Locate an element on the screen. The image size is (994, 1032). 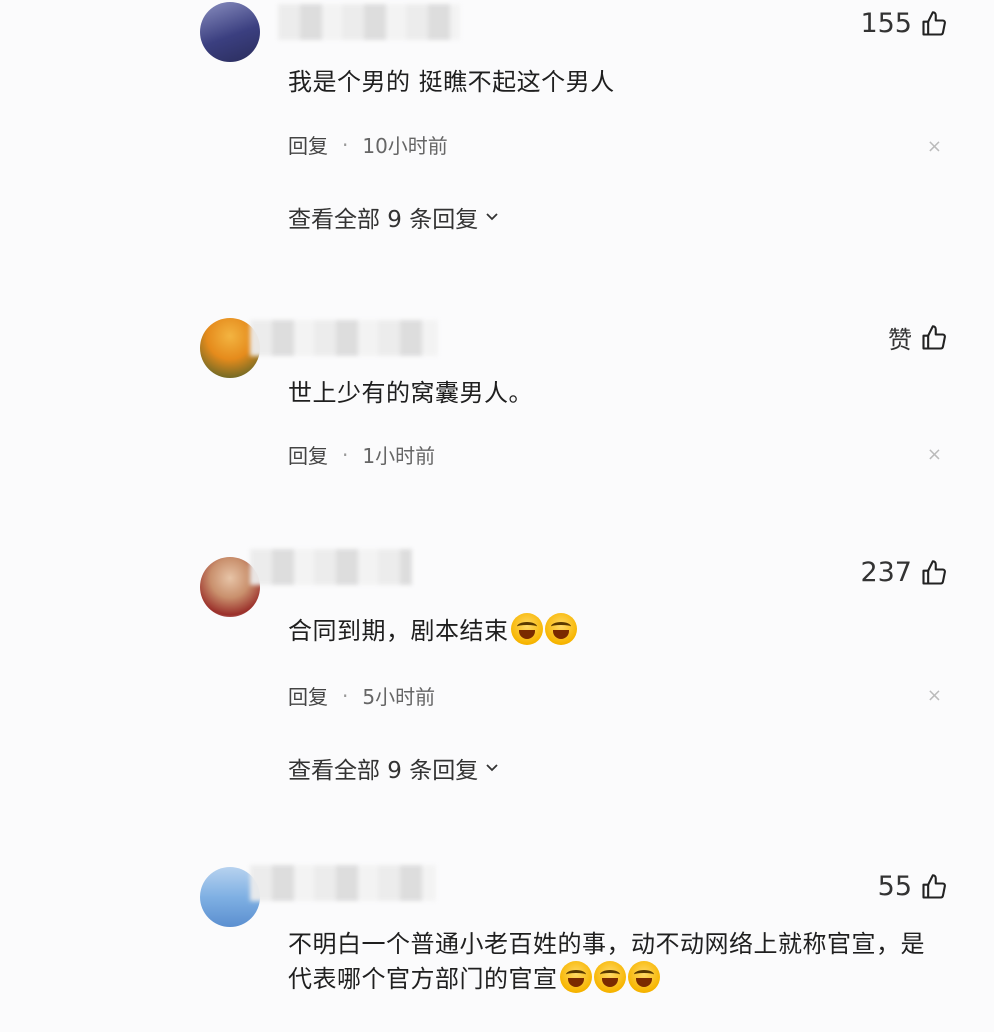
comment-text: 我是个男的 挺瞧不起这个男人 is located at coordinates (451, 82).